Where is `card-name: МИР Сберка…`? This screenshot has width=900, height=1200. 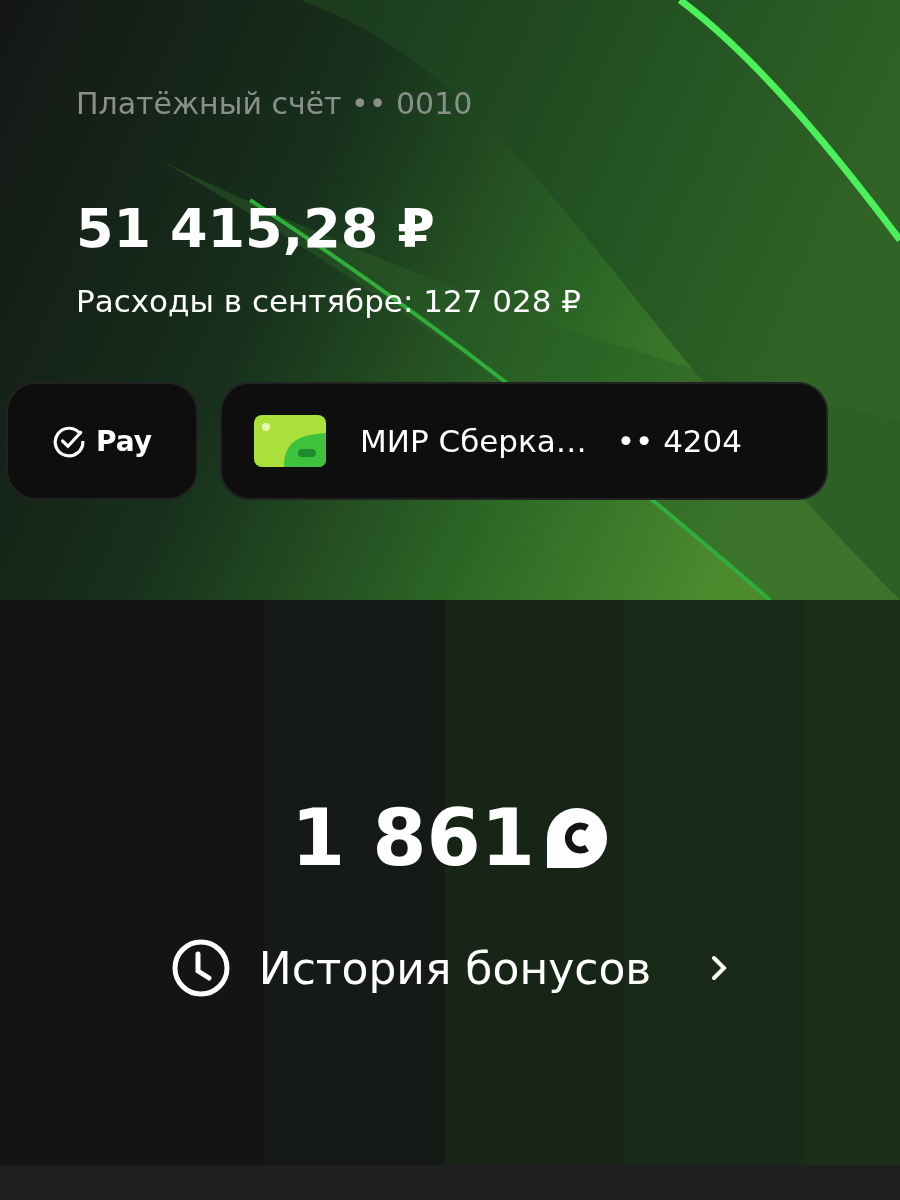 card-name: МИР Сберка… is located at coordinates (473, 441).